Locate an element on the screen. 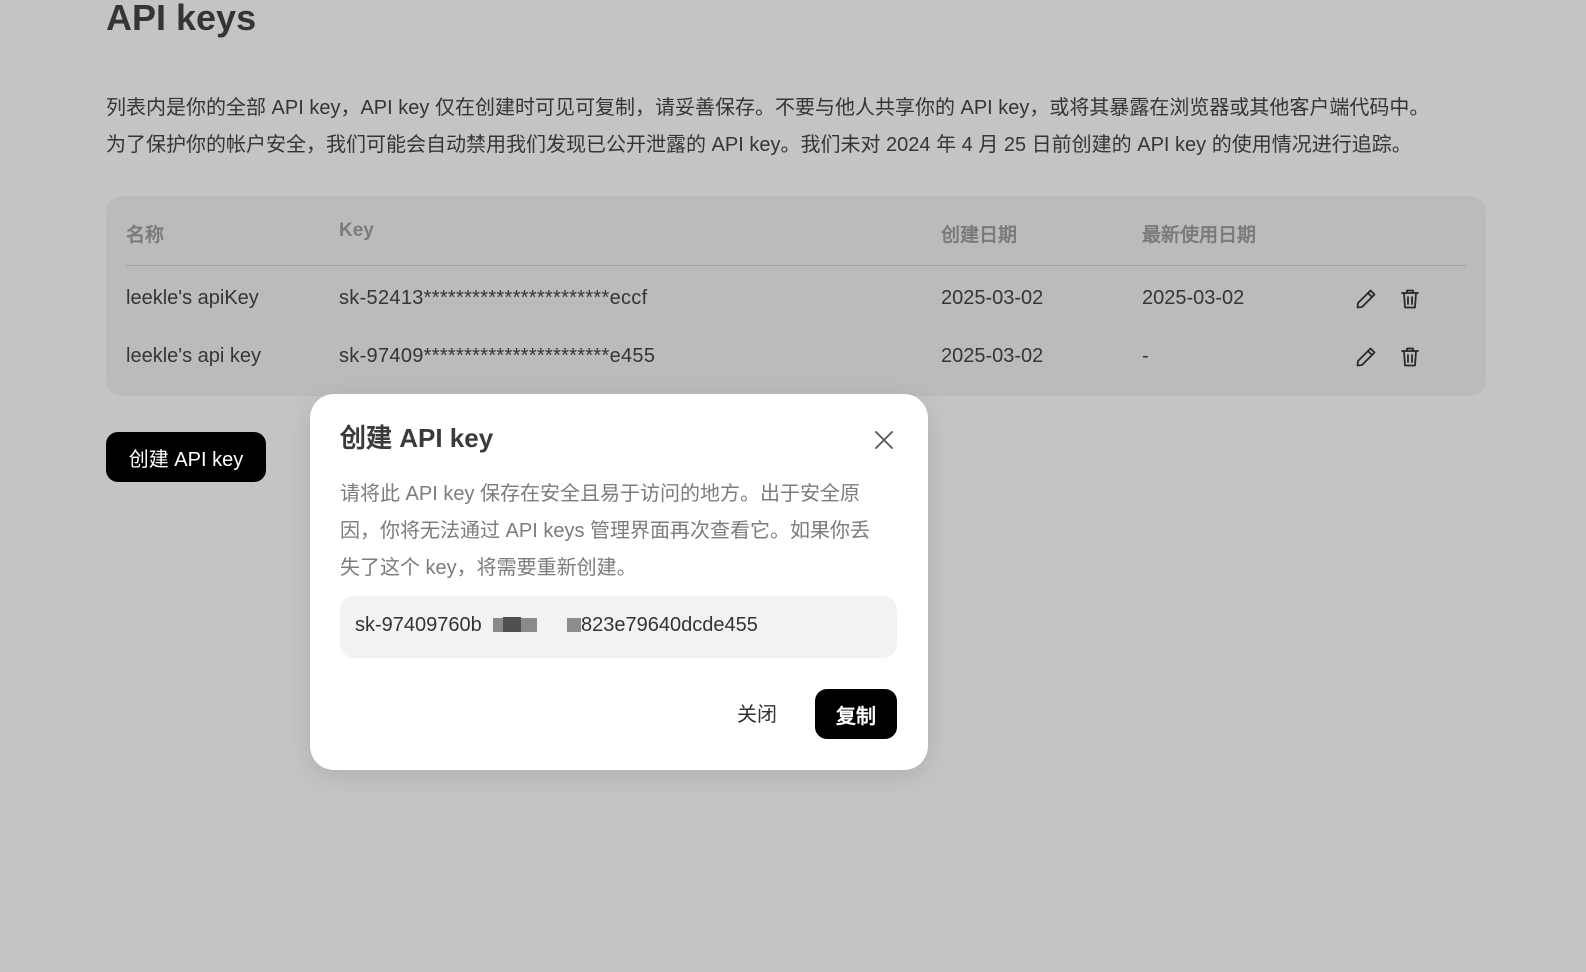 The image size is (1586, 972). close-button: 关闭 is located at coordinates (757, 712).